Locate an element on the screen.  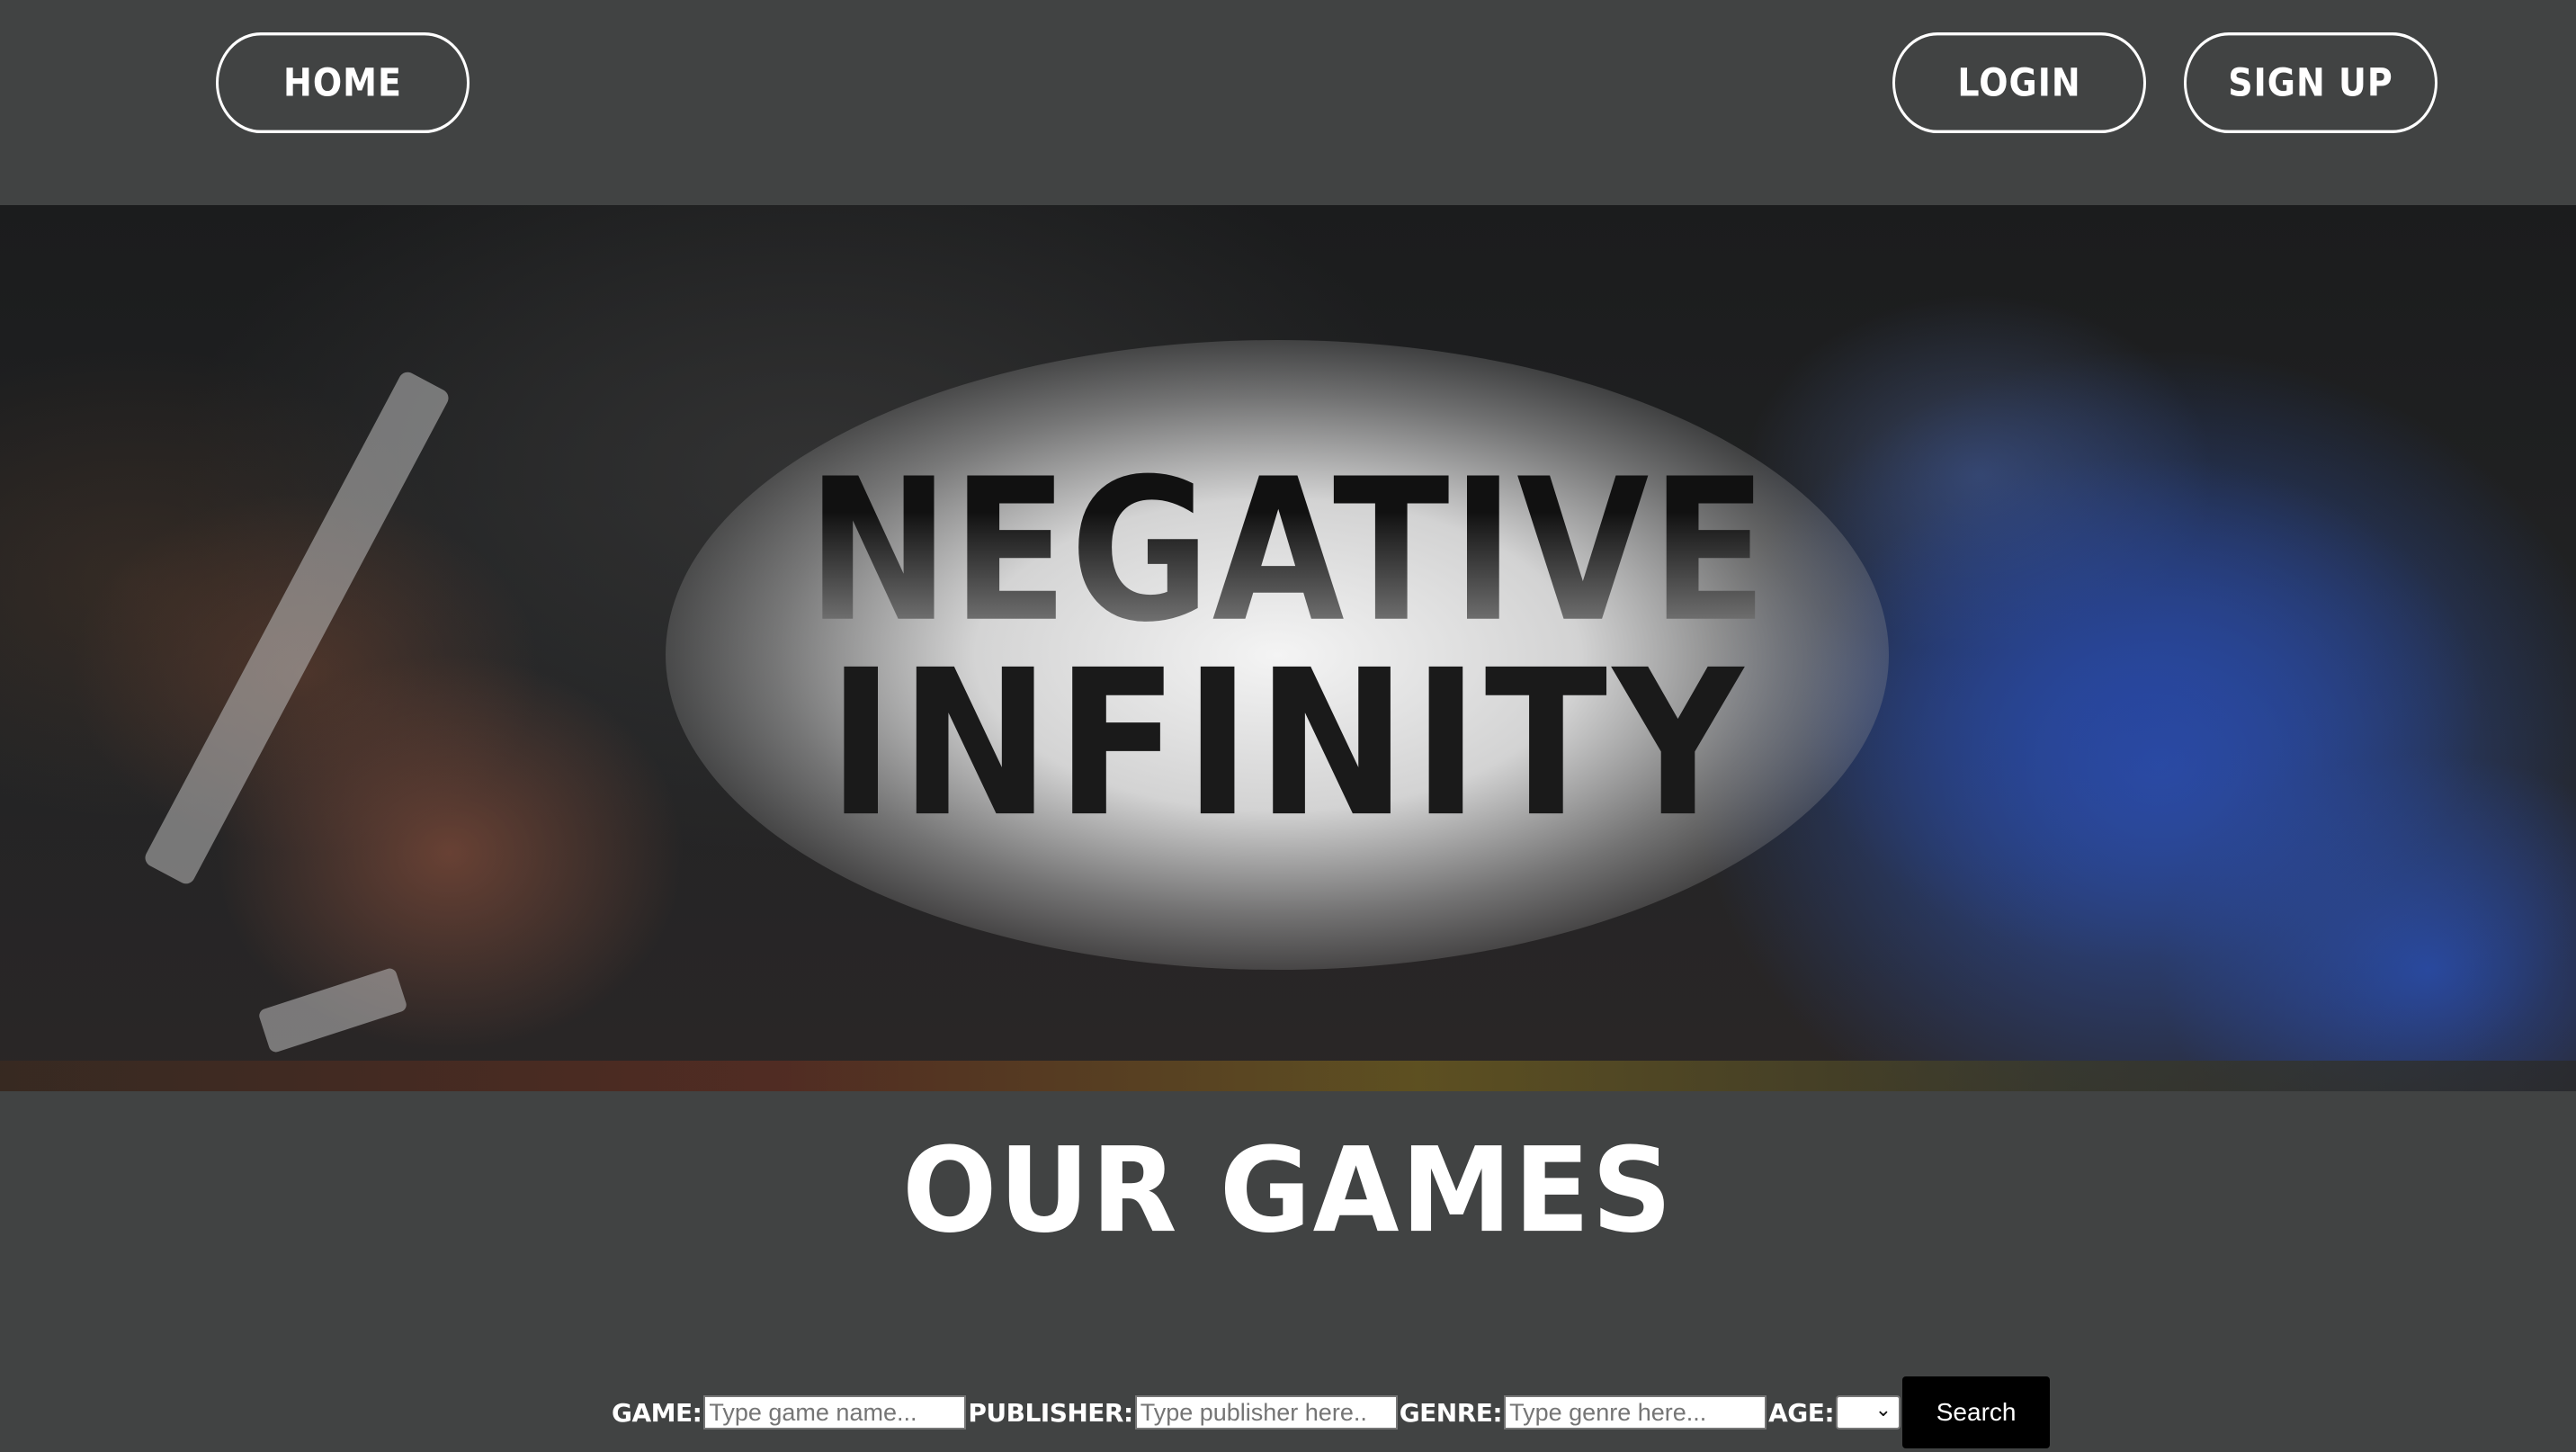
hero-floor-strip is located at coordinates (1288, 1076).